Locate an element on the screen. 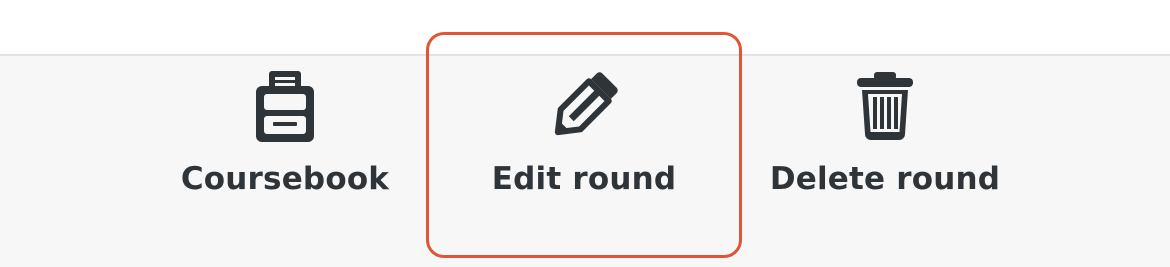 Image resolution: width=1170 pixels, height=267 pixels. pencil-icon is located at coordinates (584, 106).